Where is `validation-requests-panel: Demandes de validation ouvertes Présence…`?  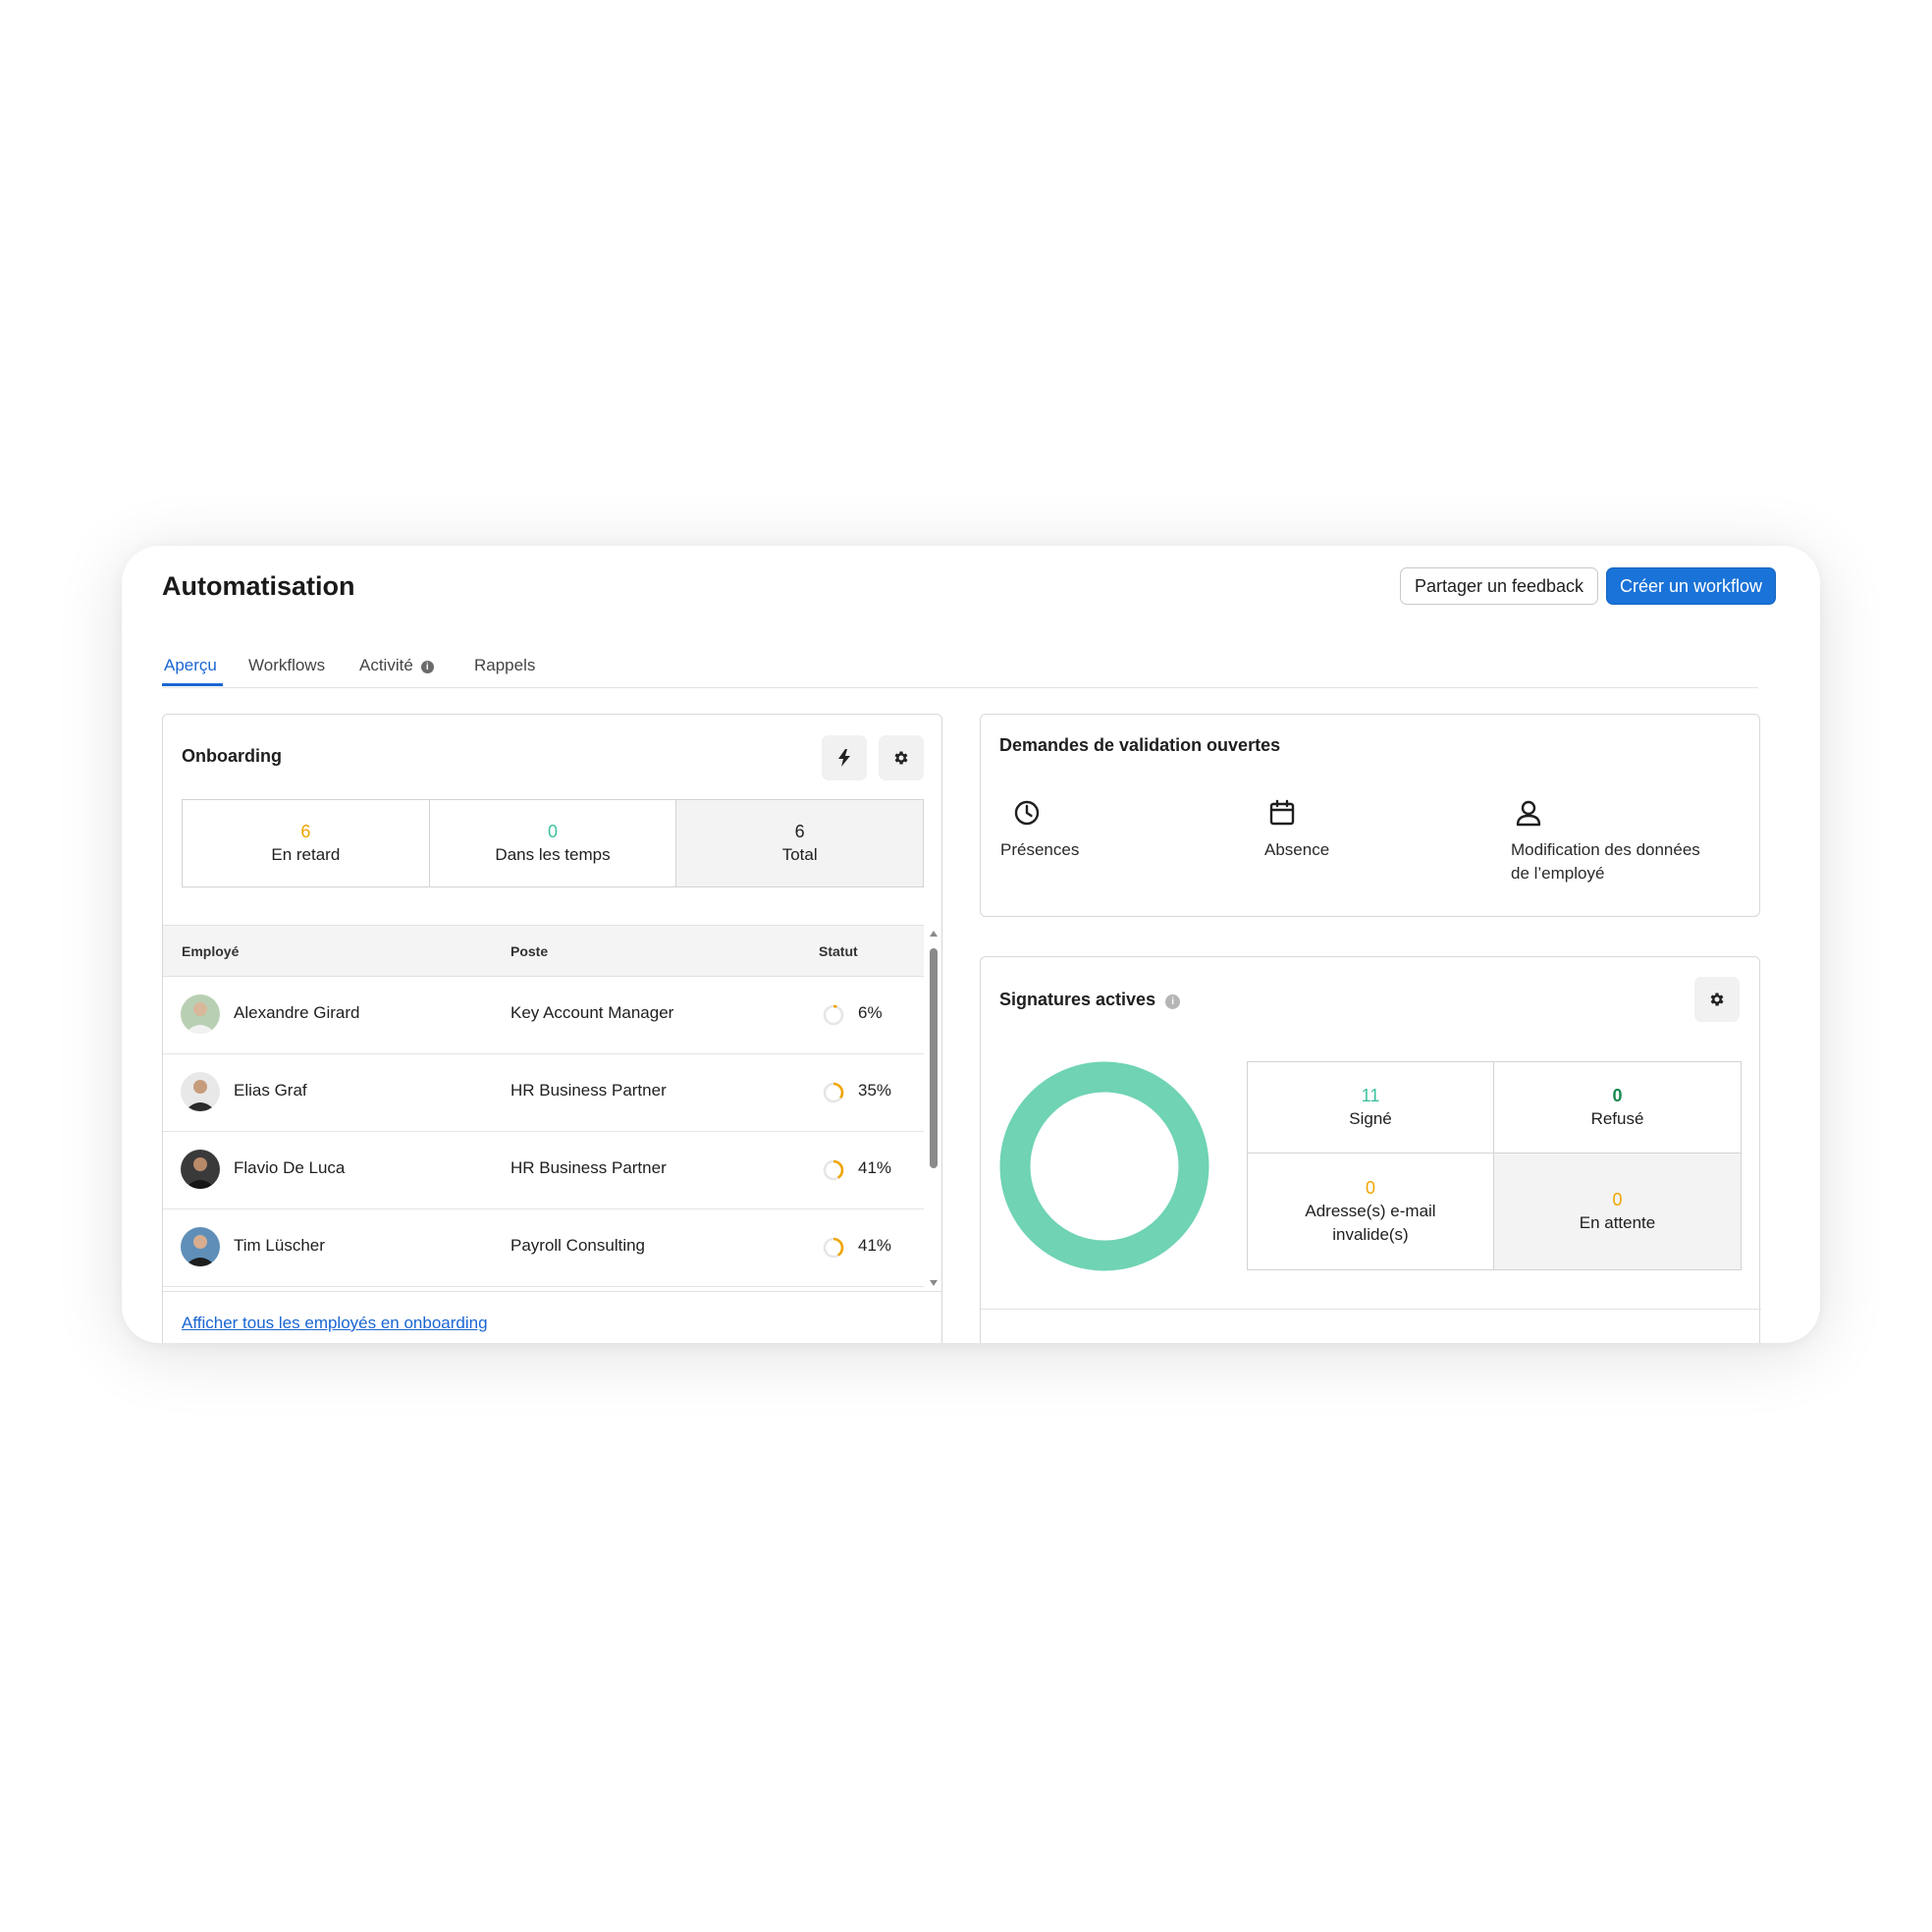 validation-requests-panel: Demandes de validation ouvertes Présence… is located at coordinates (1370, 815).